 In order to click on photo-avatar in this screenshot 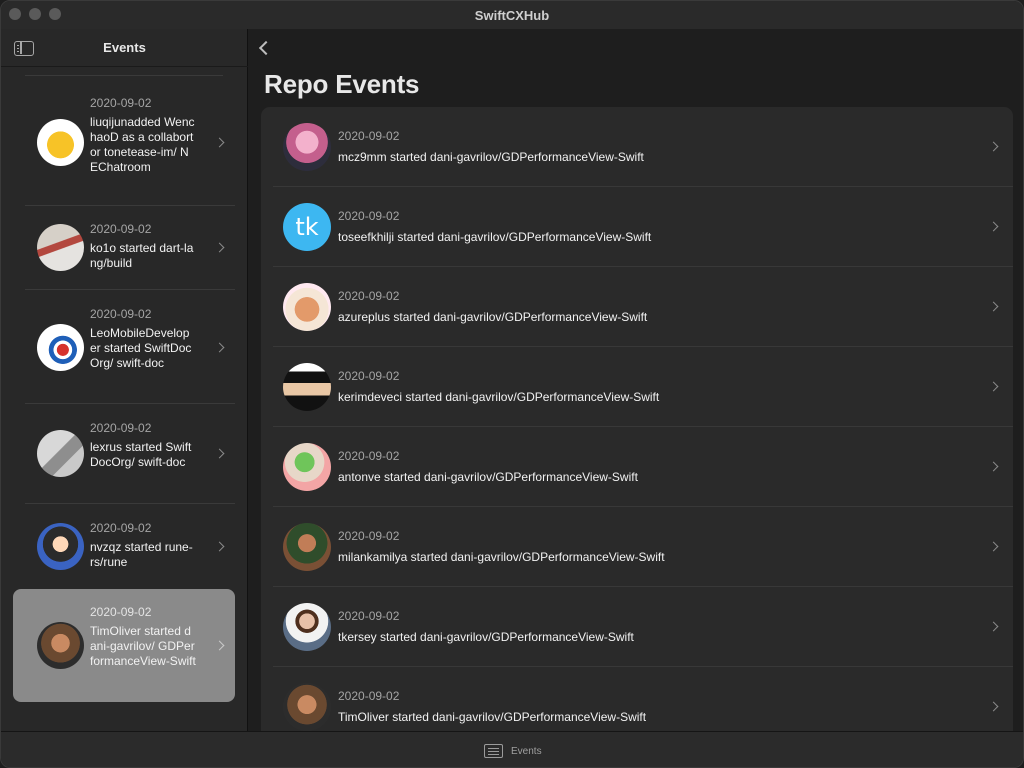, I will do `click(60, 453)`.